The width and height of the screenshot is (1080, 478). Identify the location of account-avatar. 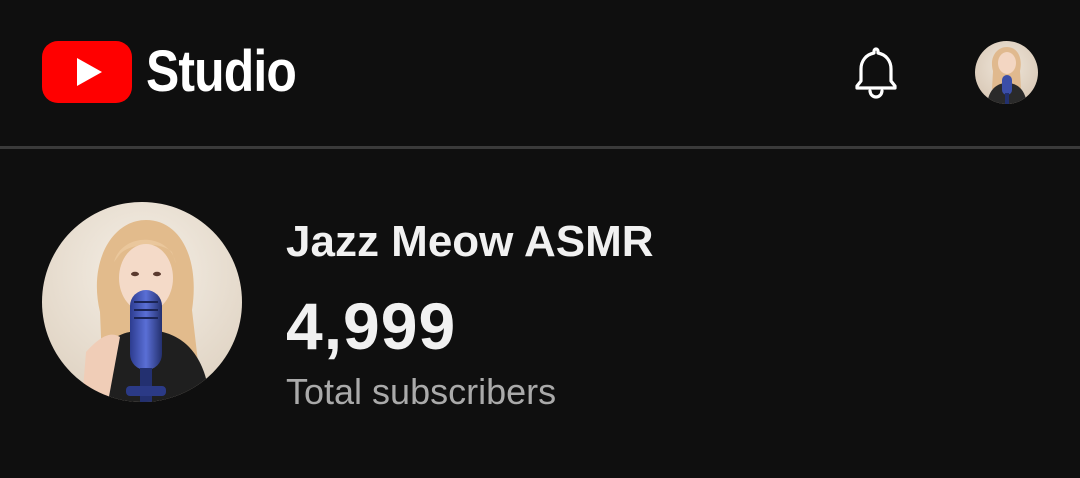
(1006, 72).